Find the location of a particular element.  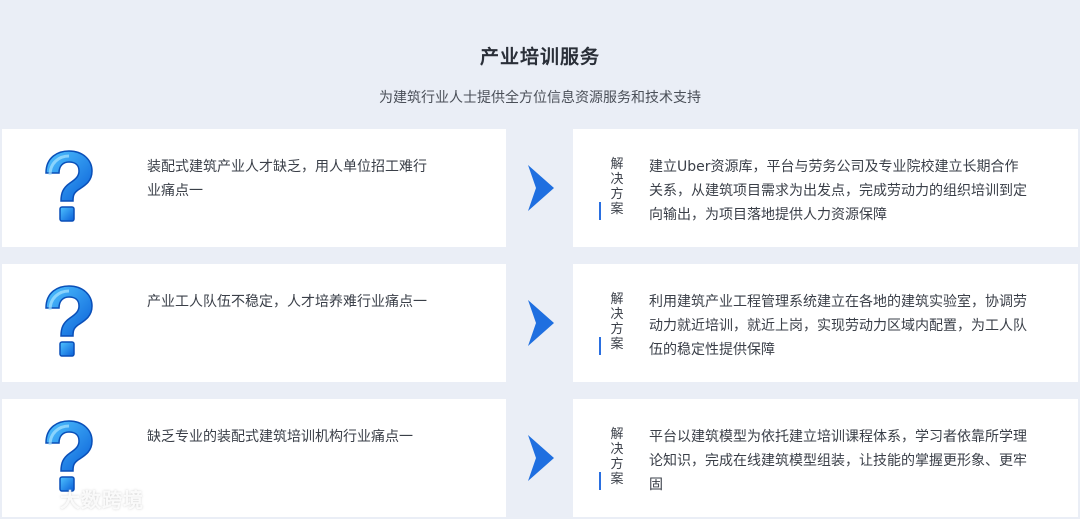

page-subtitle: 为建筑行业人士提供全方位信息资源服务和技术支持 is located at coordinates (540, 98).